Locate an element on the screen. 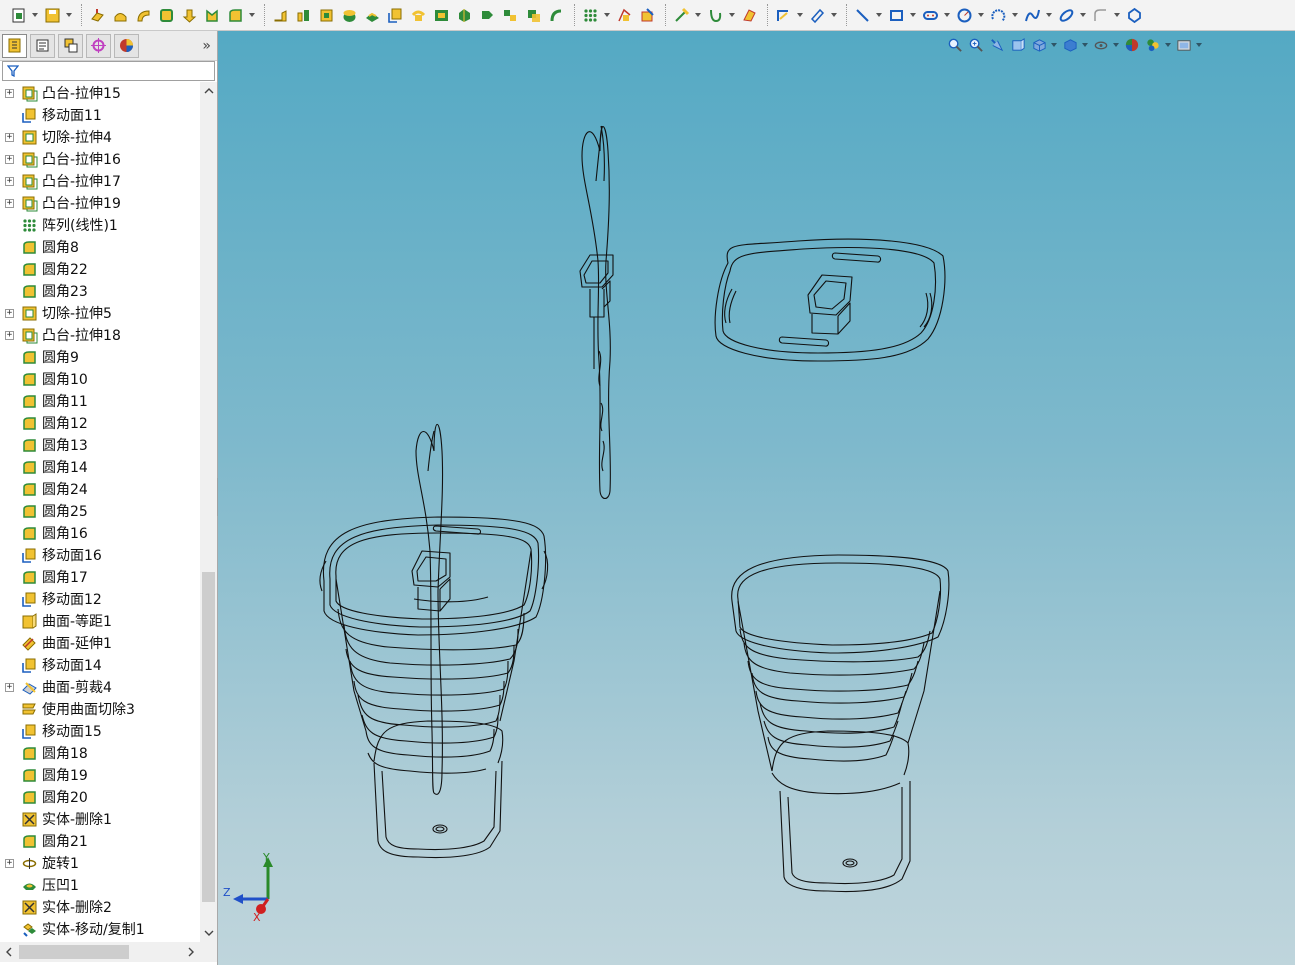  smart-dimension-icon is located at coordinates (817, 15).